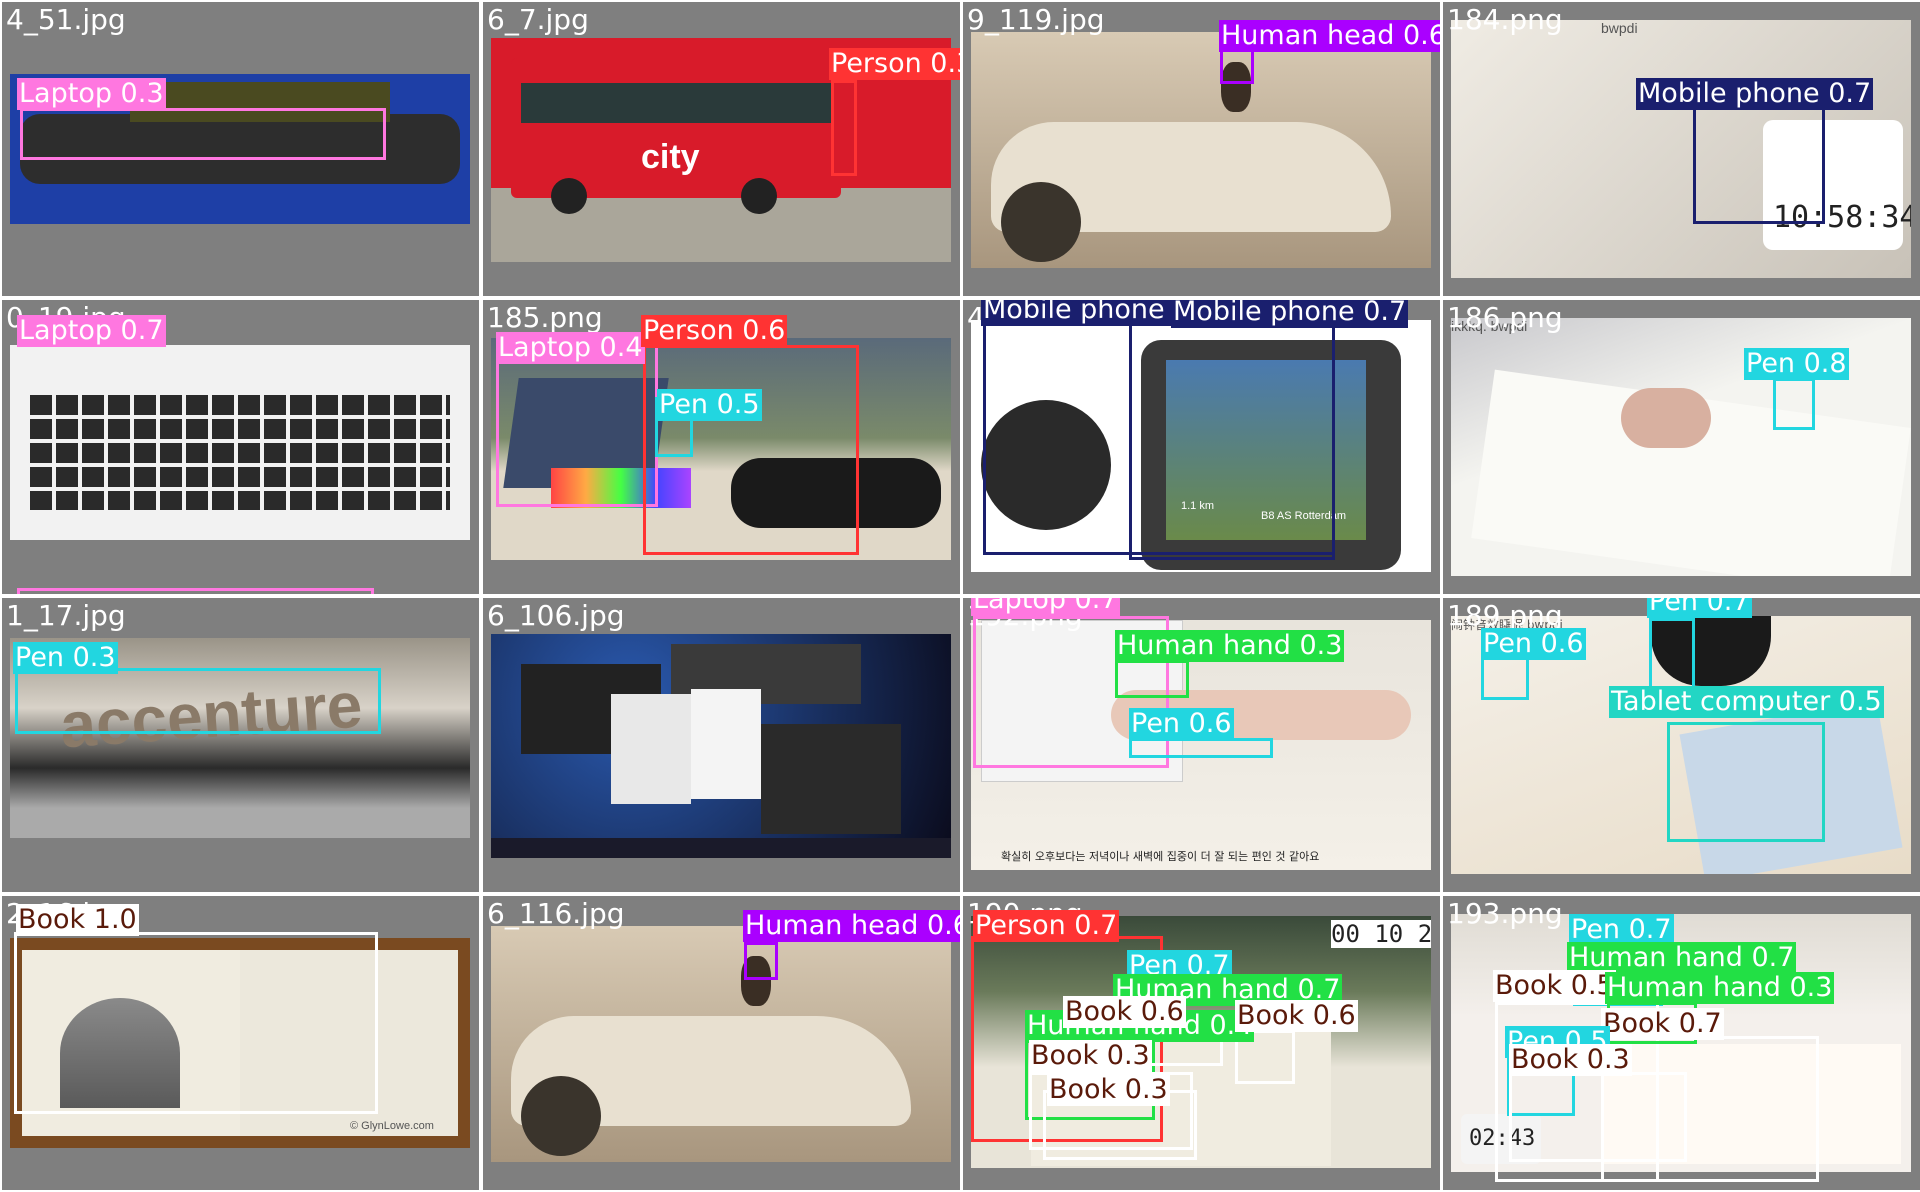 The width and height of the screenshot is (1920, 1192). Describe the element at coordinates (844, 128) in the screenshot. I see `detection-box-person` at that location.